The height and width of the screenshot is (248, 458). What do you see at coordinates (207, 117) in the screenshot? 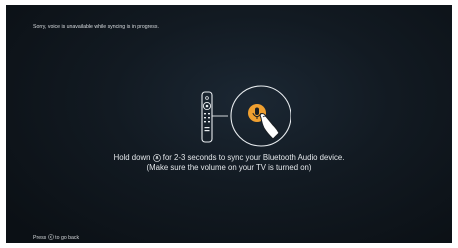
I see `fire-tv-remote-icon` at bounding box center [207, 117].